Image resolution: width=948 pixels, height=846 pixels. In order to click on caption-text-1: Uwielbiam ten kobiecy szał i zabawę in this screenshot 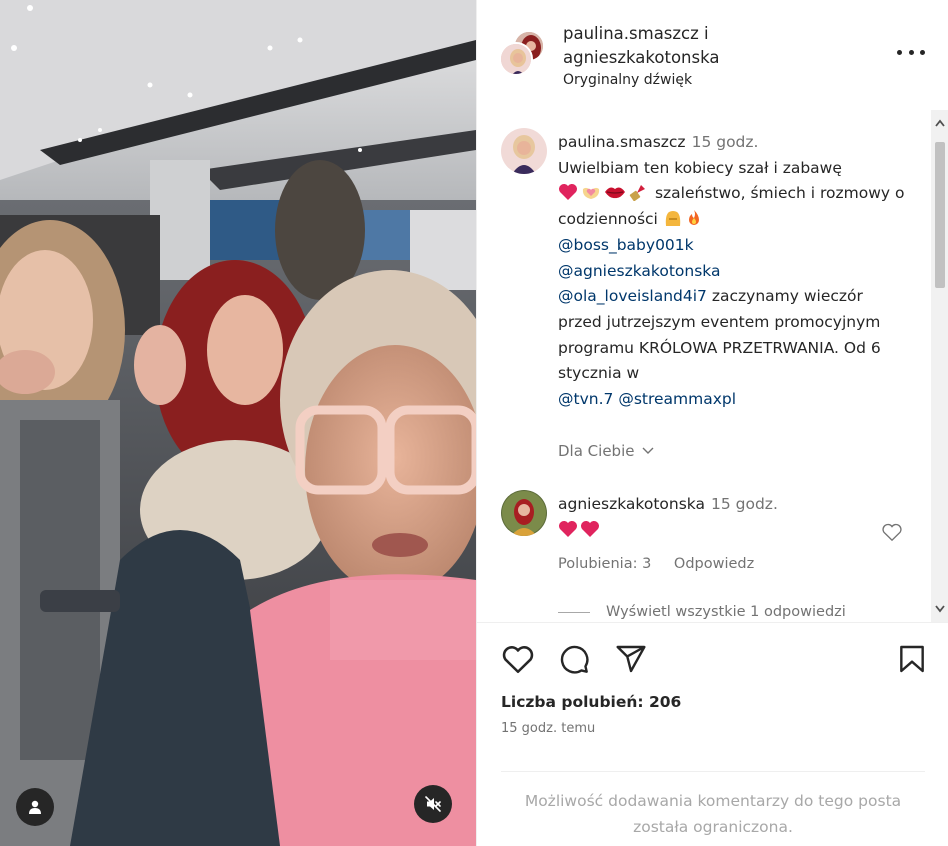, I will do `click(700, 167)`.